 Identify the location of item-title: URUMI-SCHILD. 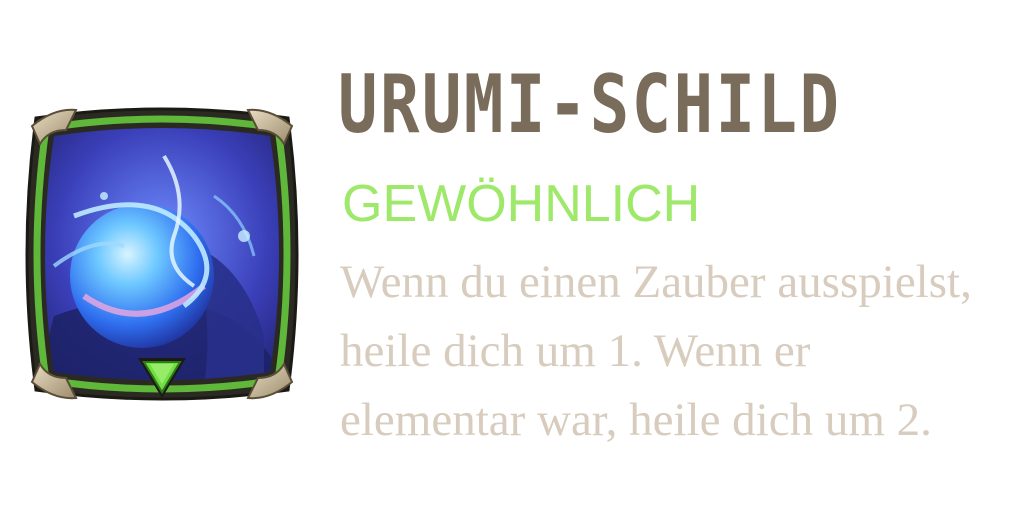
(590, 104).